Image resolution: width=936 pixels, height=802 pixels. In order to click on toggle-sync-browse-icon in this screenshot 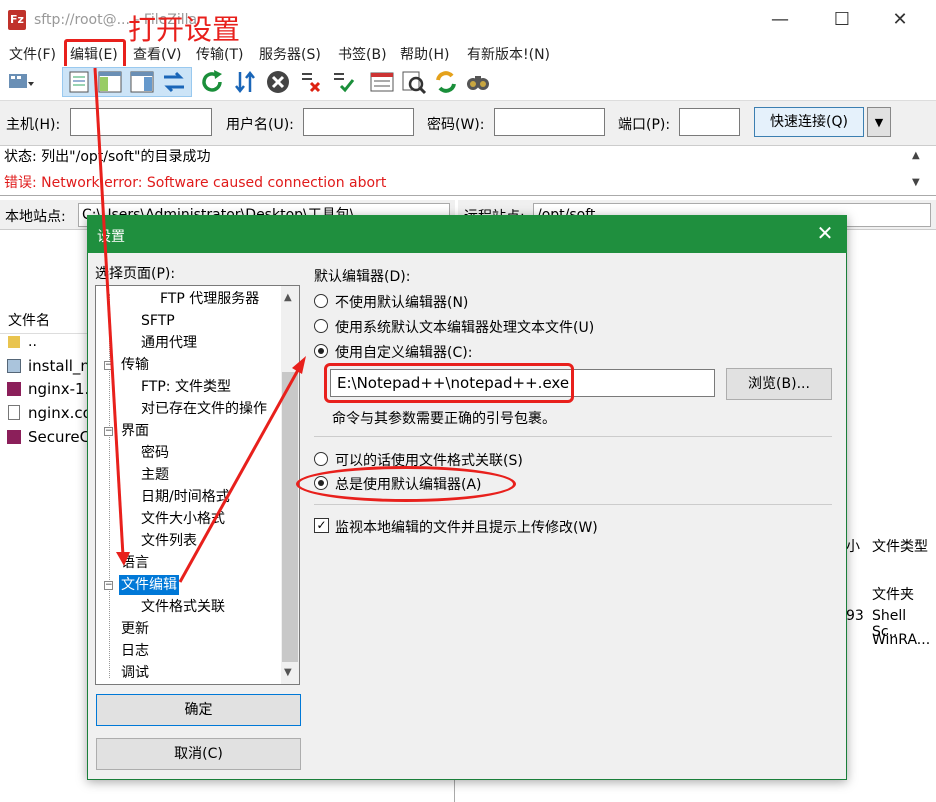, I will do `click(414, 82)`.